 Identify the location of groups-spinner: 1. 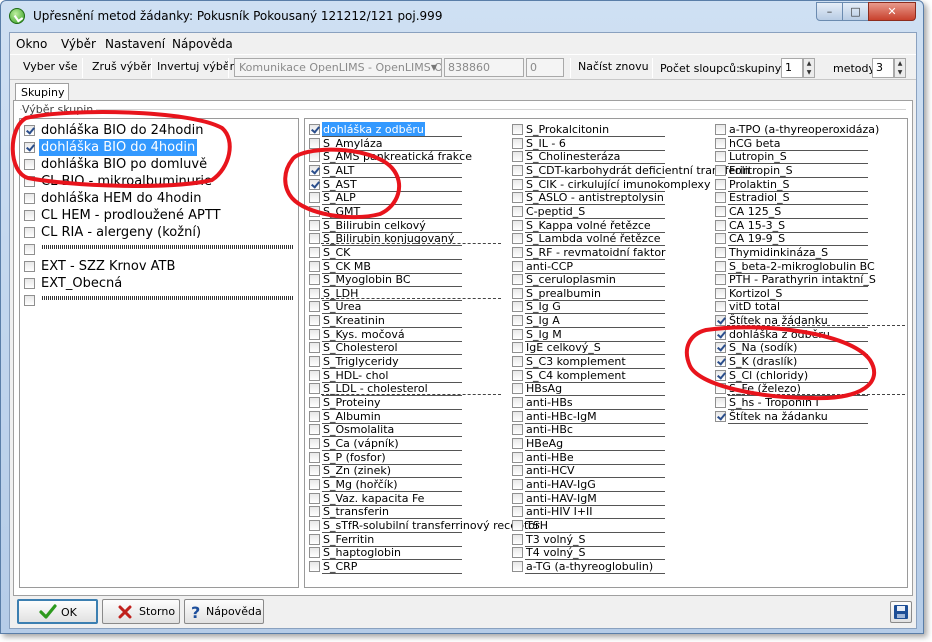
(792, 68).